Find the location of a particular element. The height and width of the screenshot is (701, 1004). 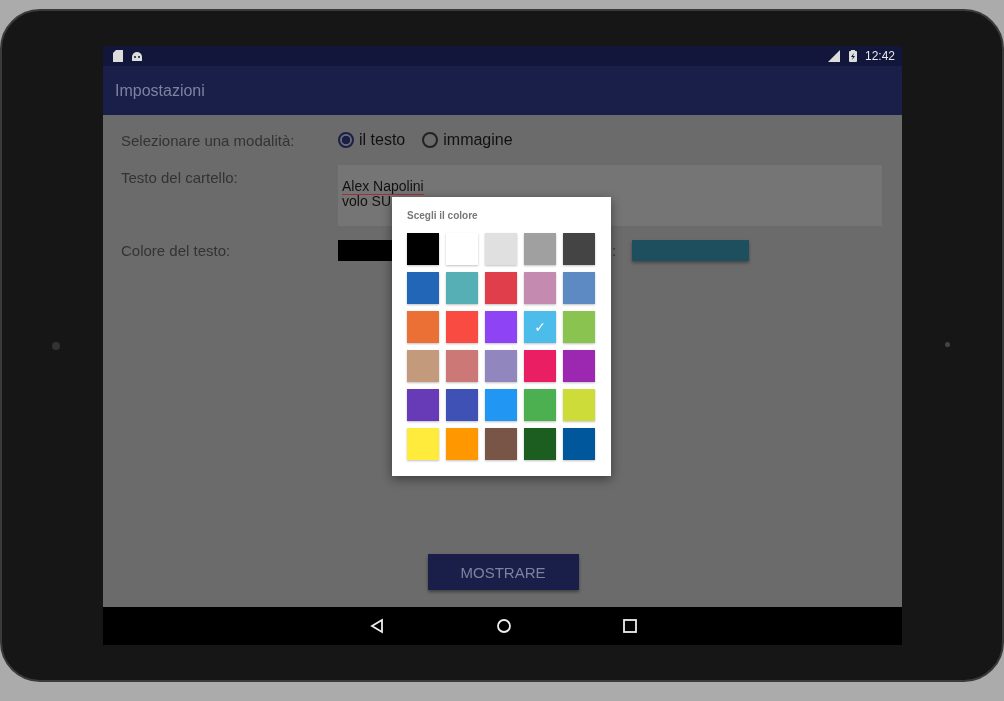

label-fragment: : is located at coordinates (614, 250).